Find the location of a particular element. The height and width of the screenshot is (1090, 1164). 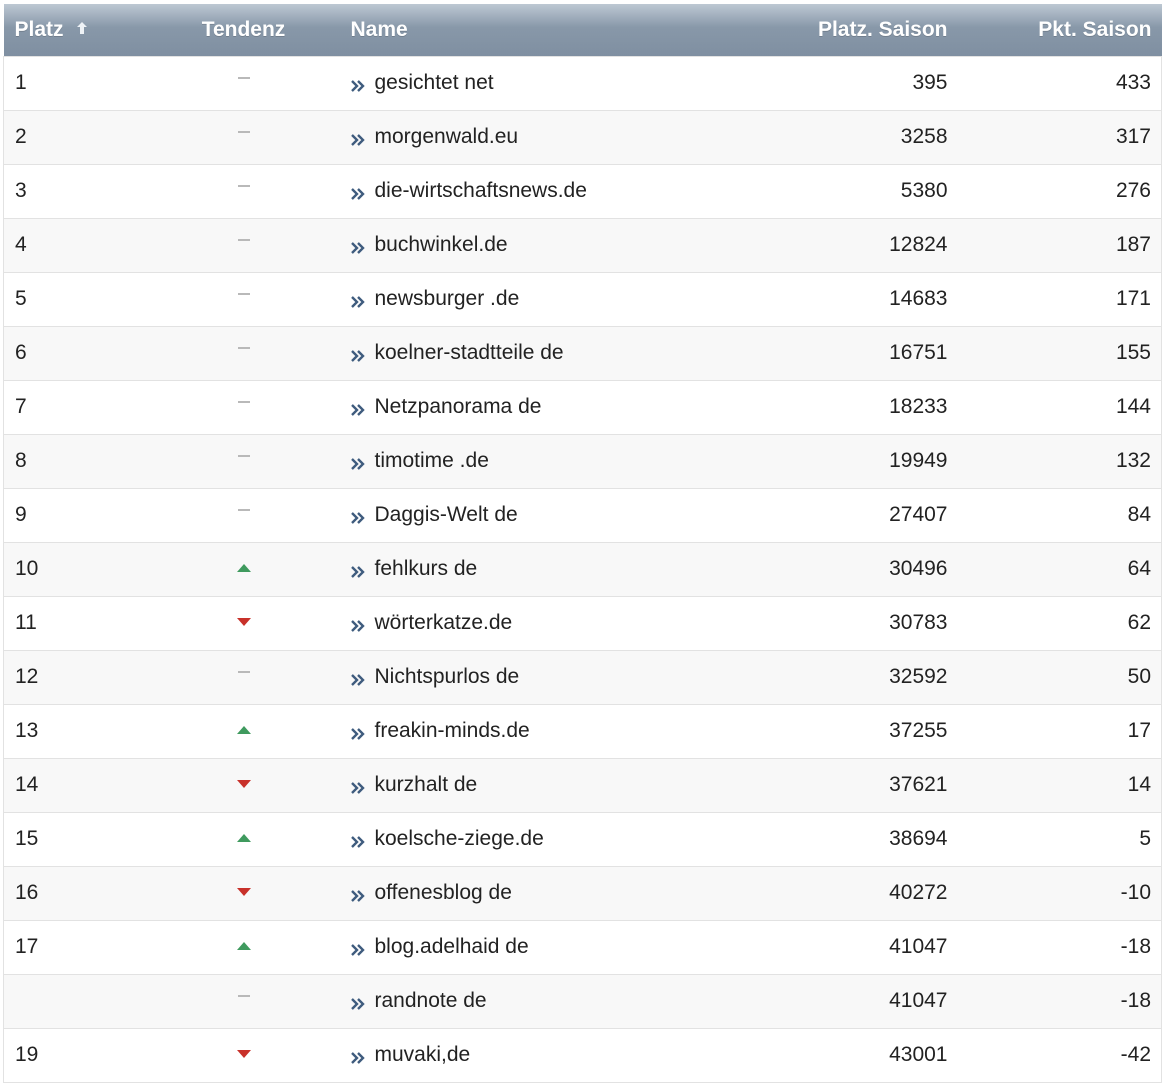

cell-platz: 19 is located at coordinates (83, 1055).